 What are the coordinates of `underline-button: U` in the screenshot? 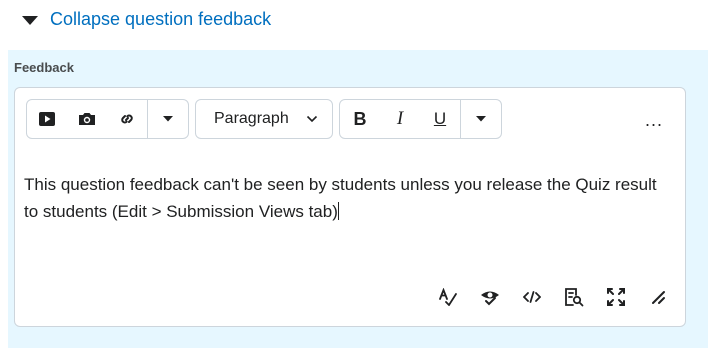 It's located at (440, 119).